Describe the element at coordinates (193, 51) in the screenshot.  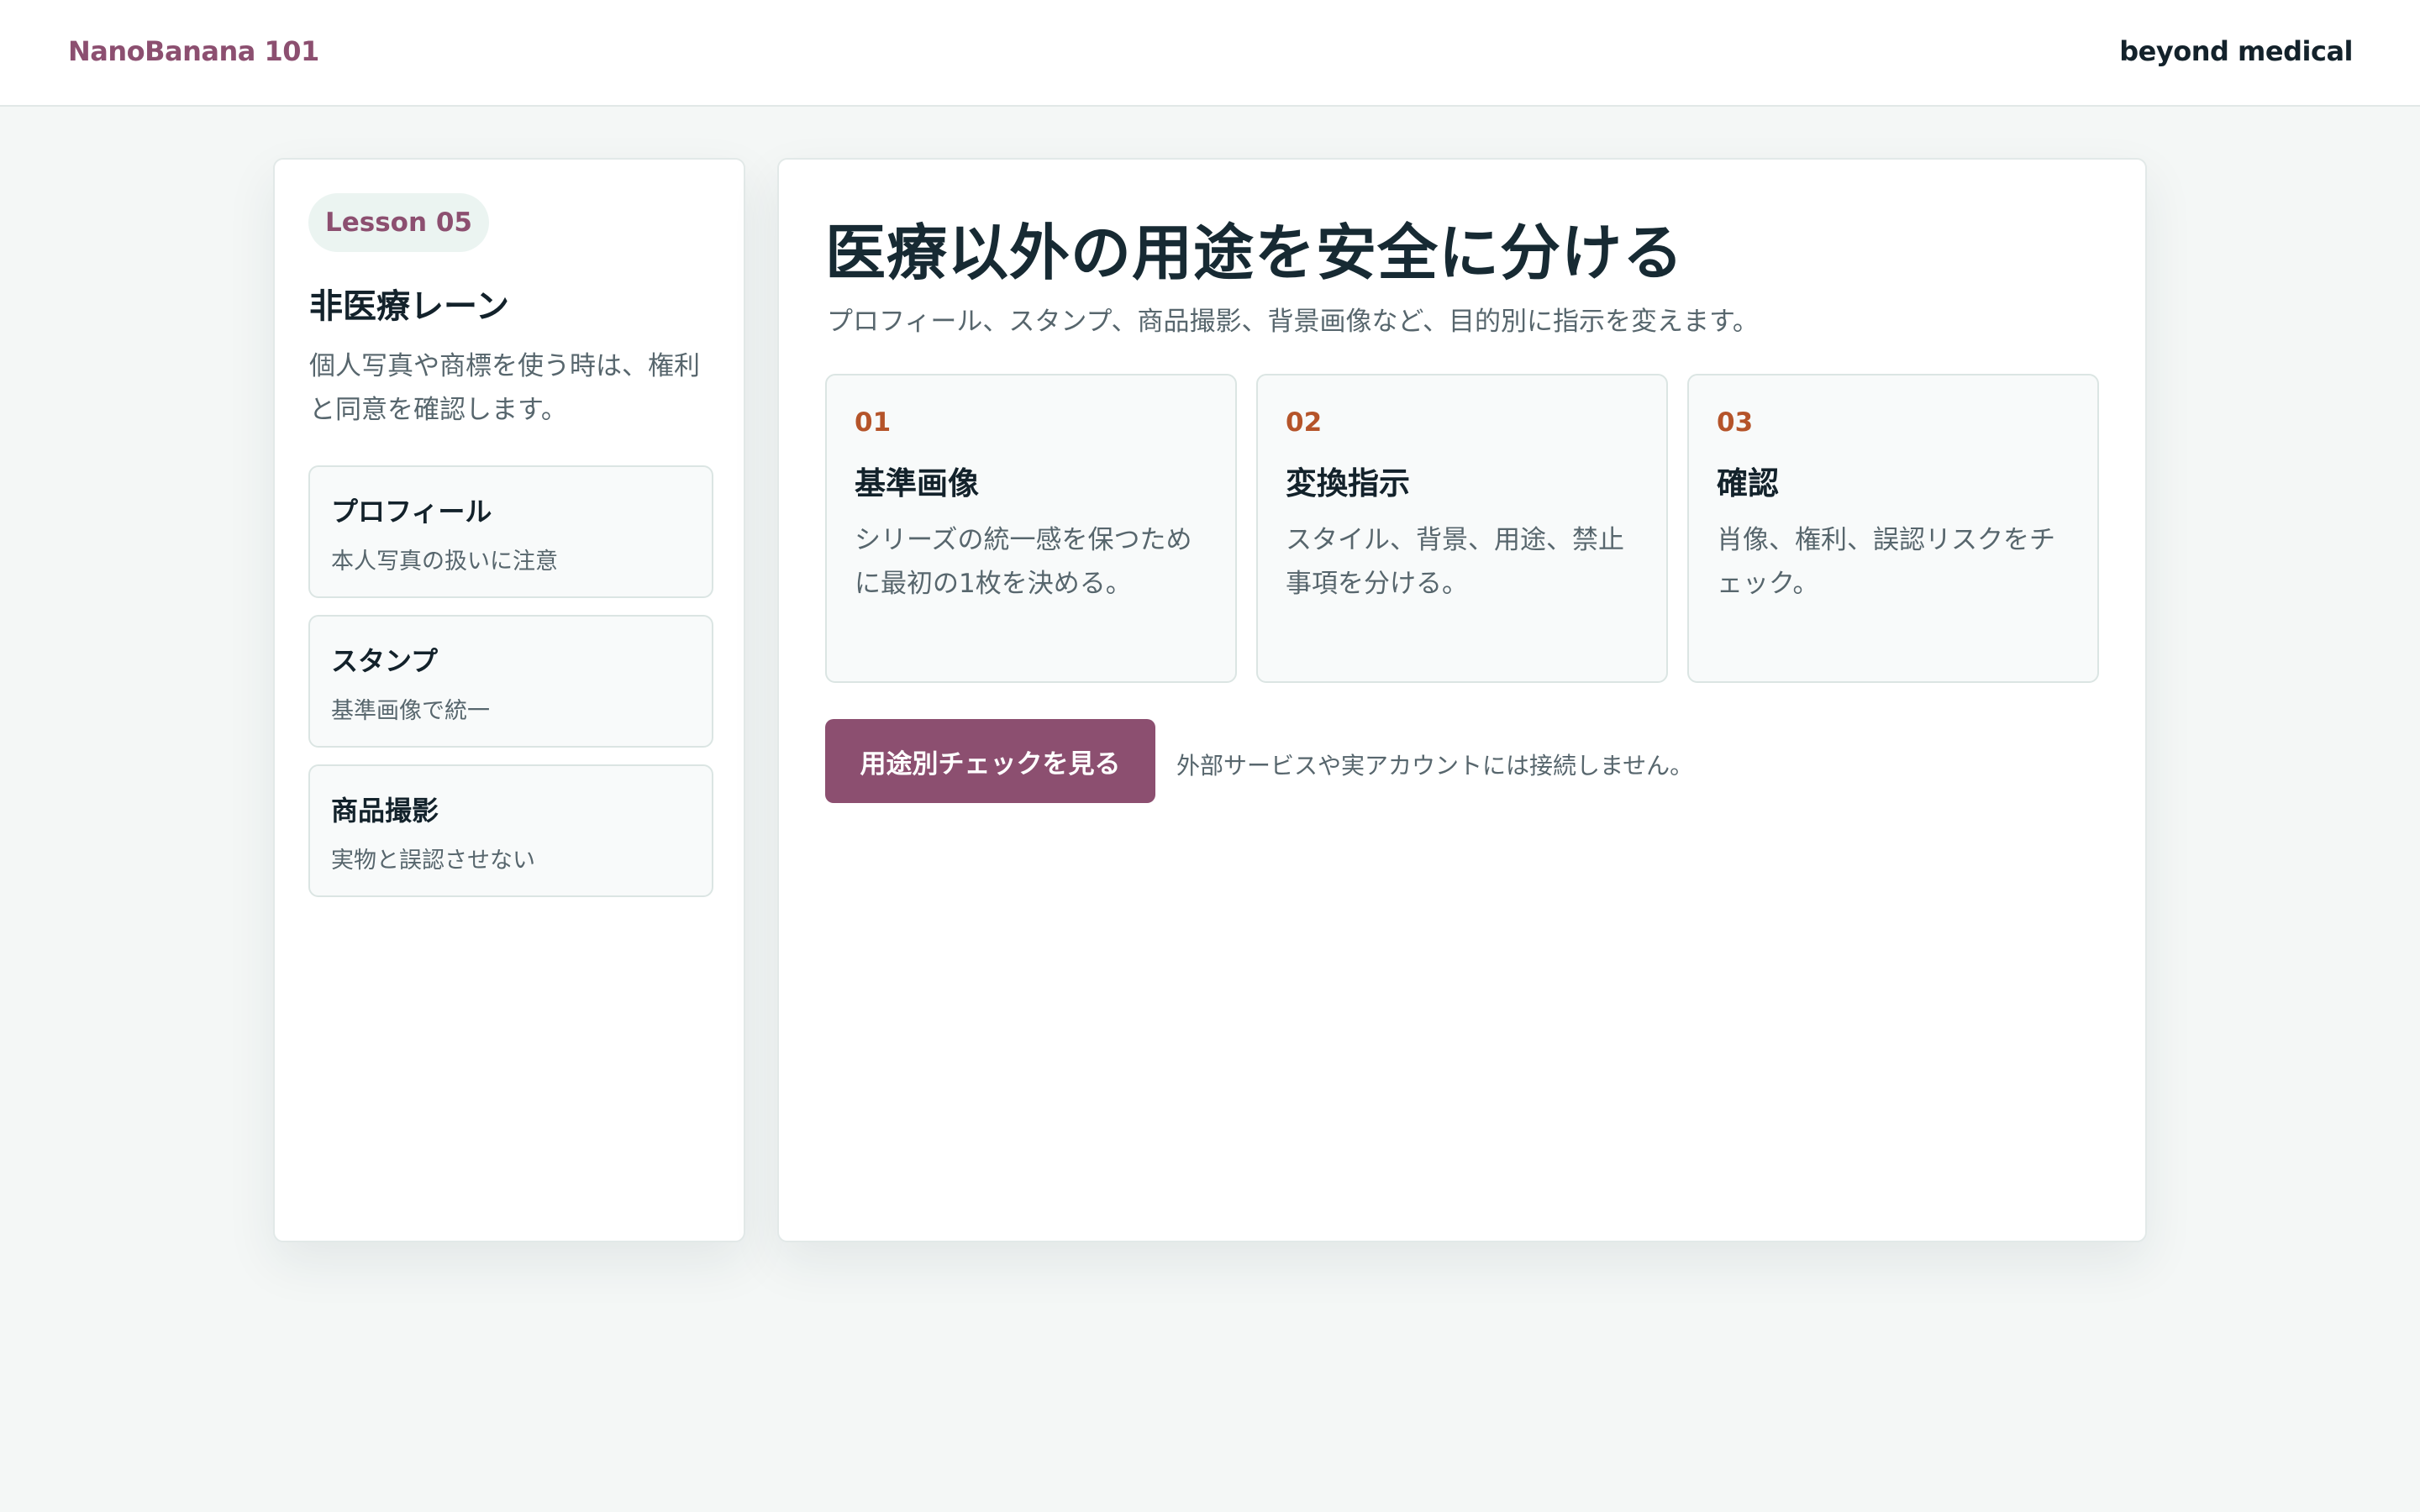
I see `brand-logo: NanoBanana 101` at that location.